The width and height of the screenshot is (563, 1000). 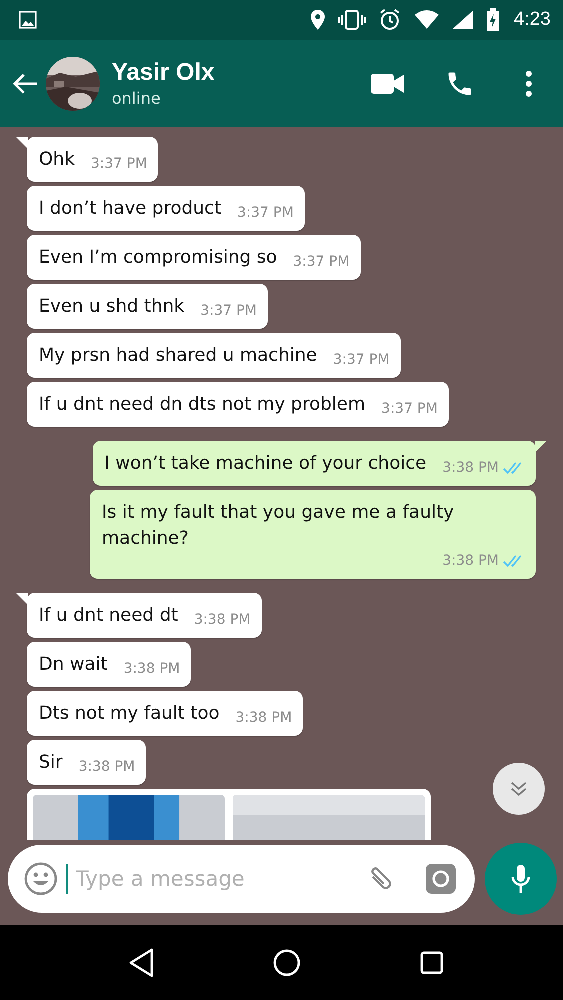 I want to click on message-bubble: Ohk 3:37 PM, so click(x=92, y=159).